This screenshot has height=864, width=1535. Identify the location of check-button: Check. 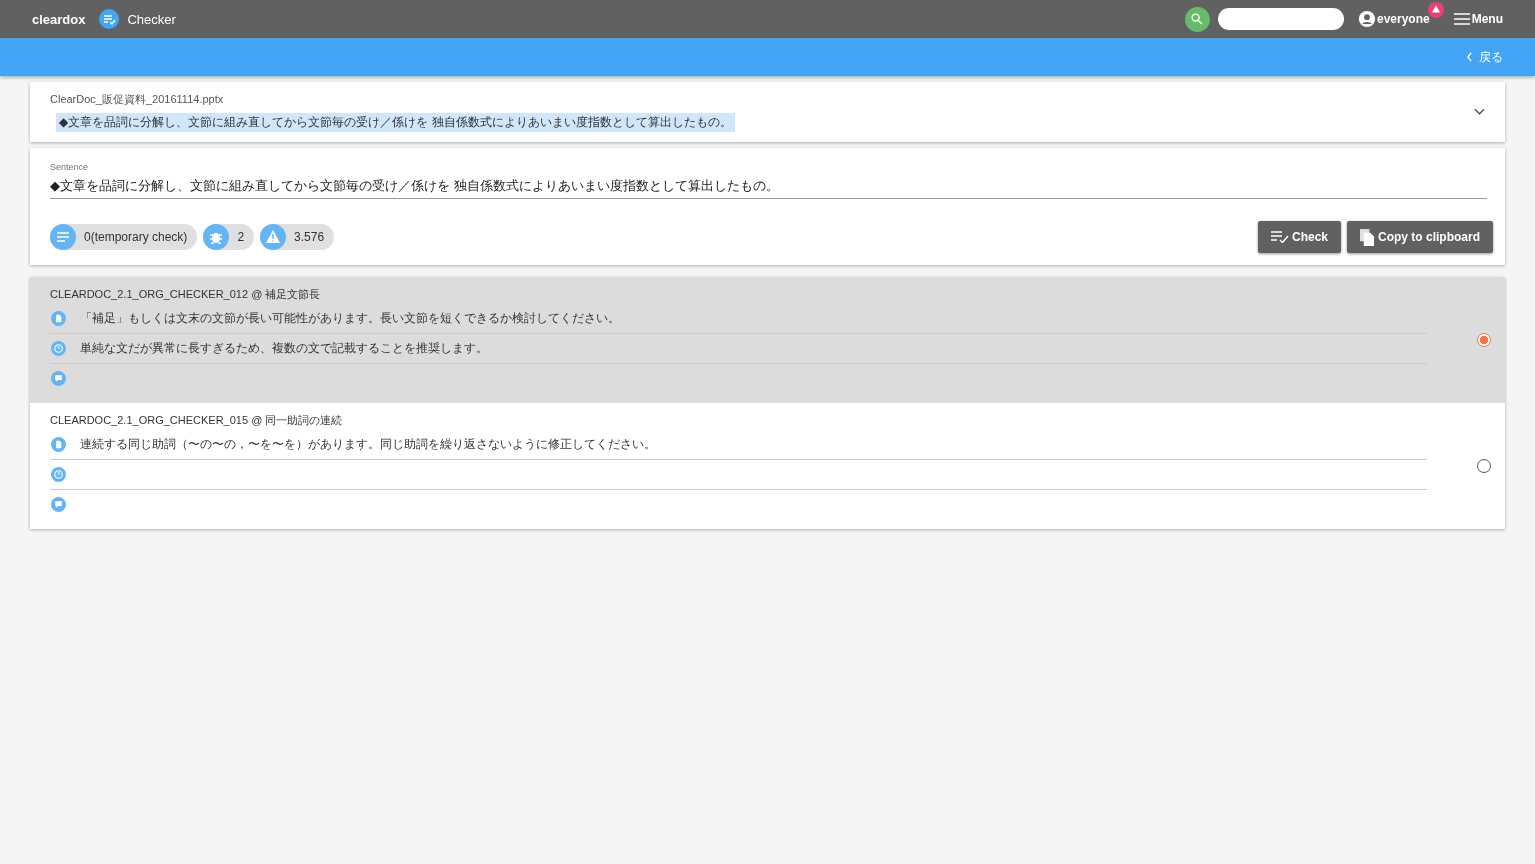
(1299, 237).